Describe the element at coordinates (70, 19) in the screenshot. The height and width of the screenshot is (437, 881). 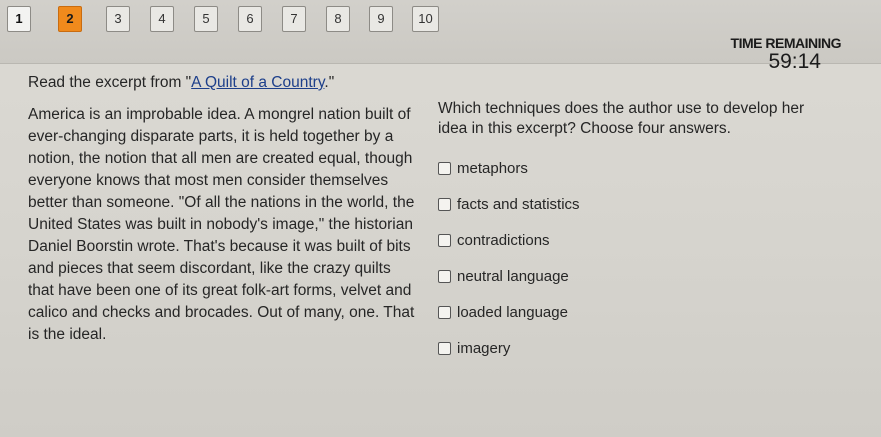
I see `question-nav-2: 2` at that location.